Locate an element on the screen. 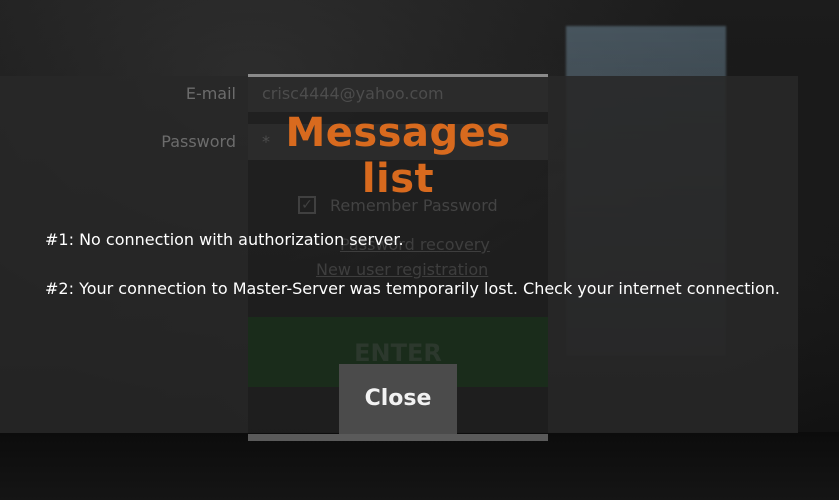  dialog-title: Messages list is located at coordinates (398, 156).